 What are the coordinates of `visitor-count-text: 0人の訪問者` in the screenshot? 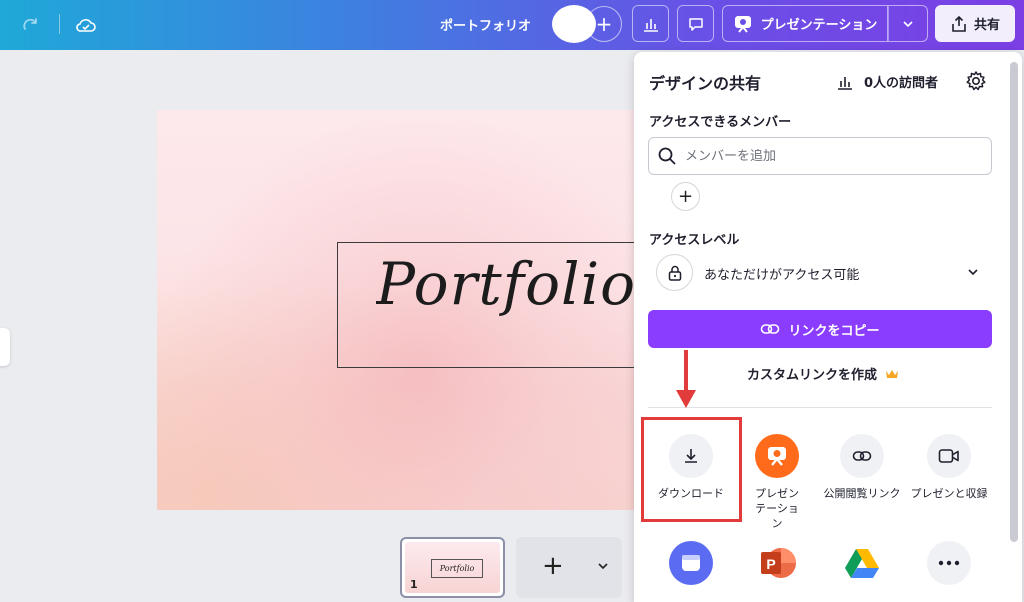 It's located at (901, 83).